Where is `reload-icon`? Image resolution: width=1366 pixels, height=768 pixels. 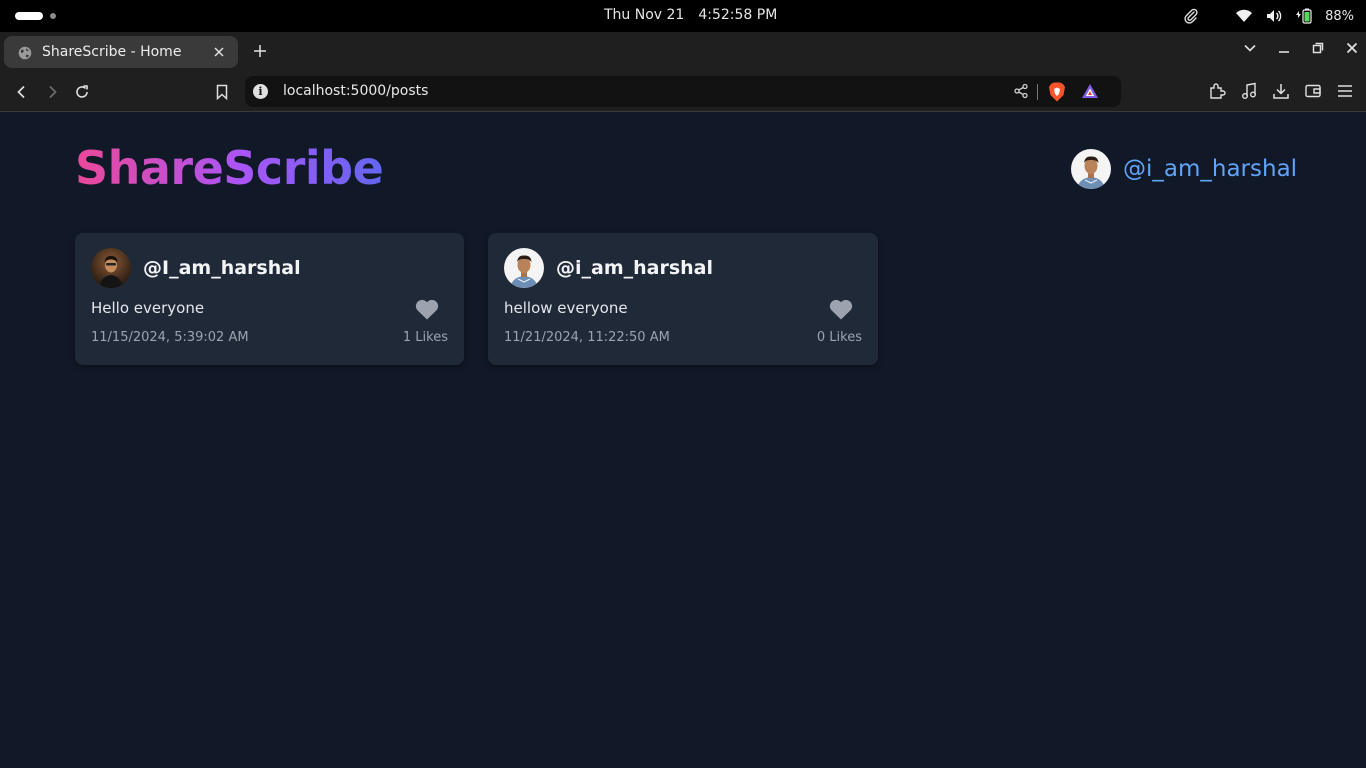
reload-icon is located at coordinates (82, 91).